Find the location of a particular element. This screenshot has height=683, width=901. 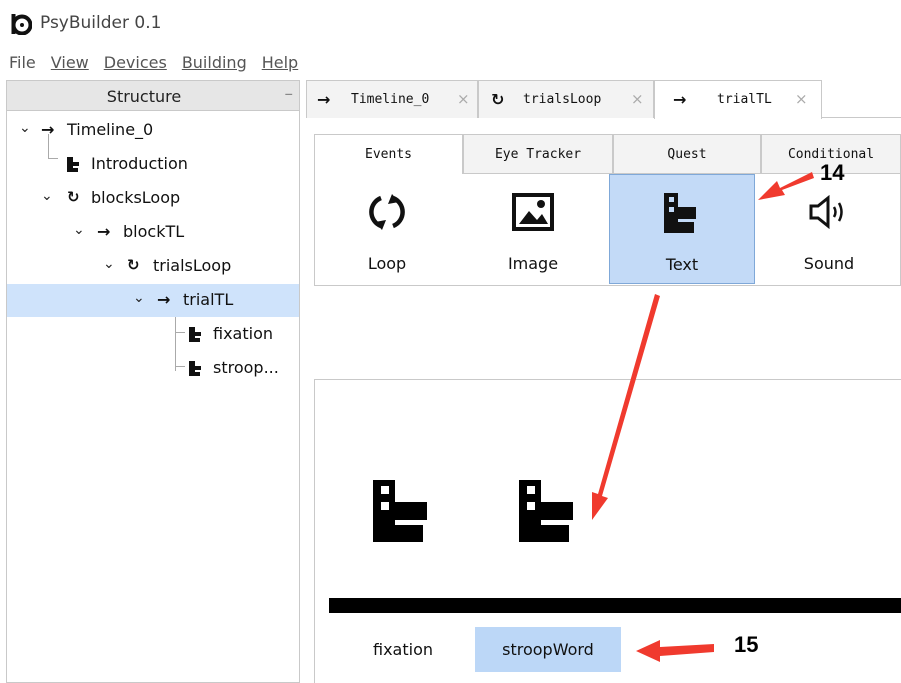

menu-devices: Devices is located at coordinates (135, 62).